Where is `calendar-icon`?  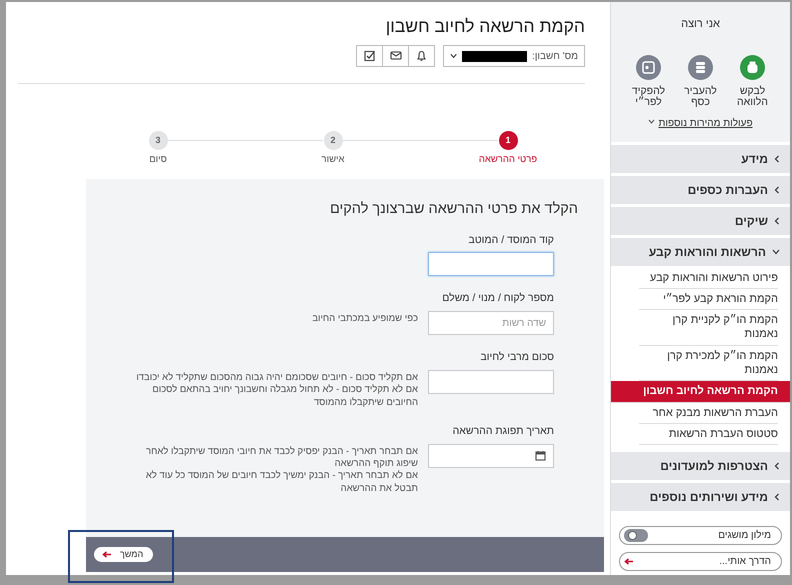 calendar-icon is located at coordinates (540, 456).